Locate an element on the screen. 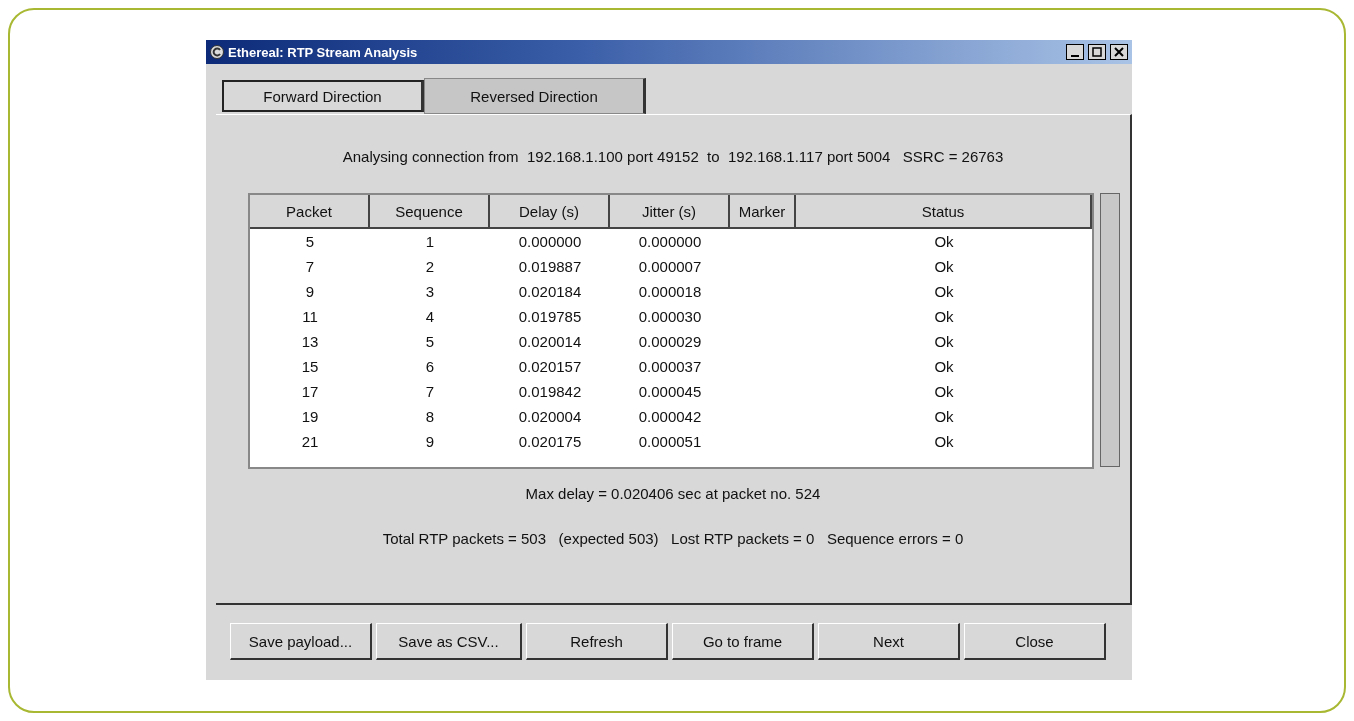 The height and width of the screenshot is (721, 1354). app-icon is located at coordinates (217, 52).